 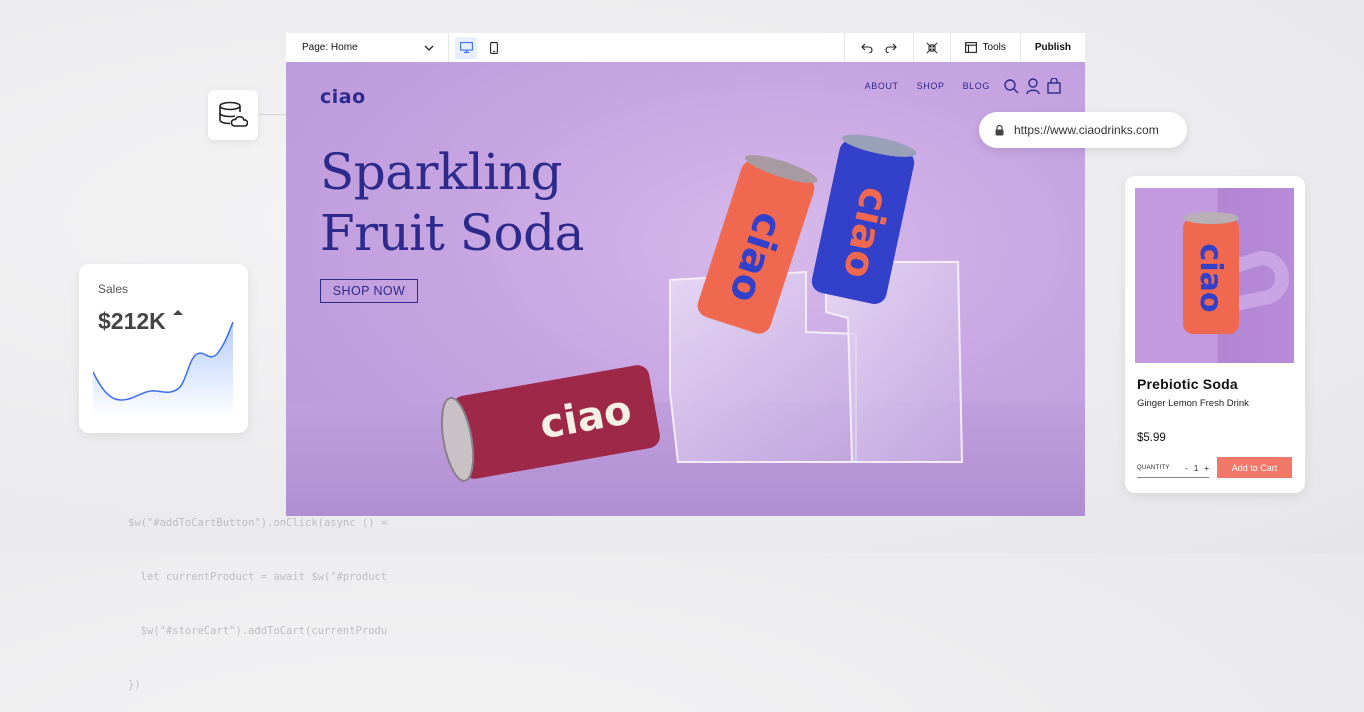 I want to click on page-selector-label: Page: Home, so click(x=330, y=47).